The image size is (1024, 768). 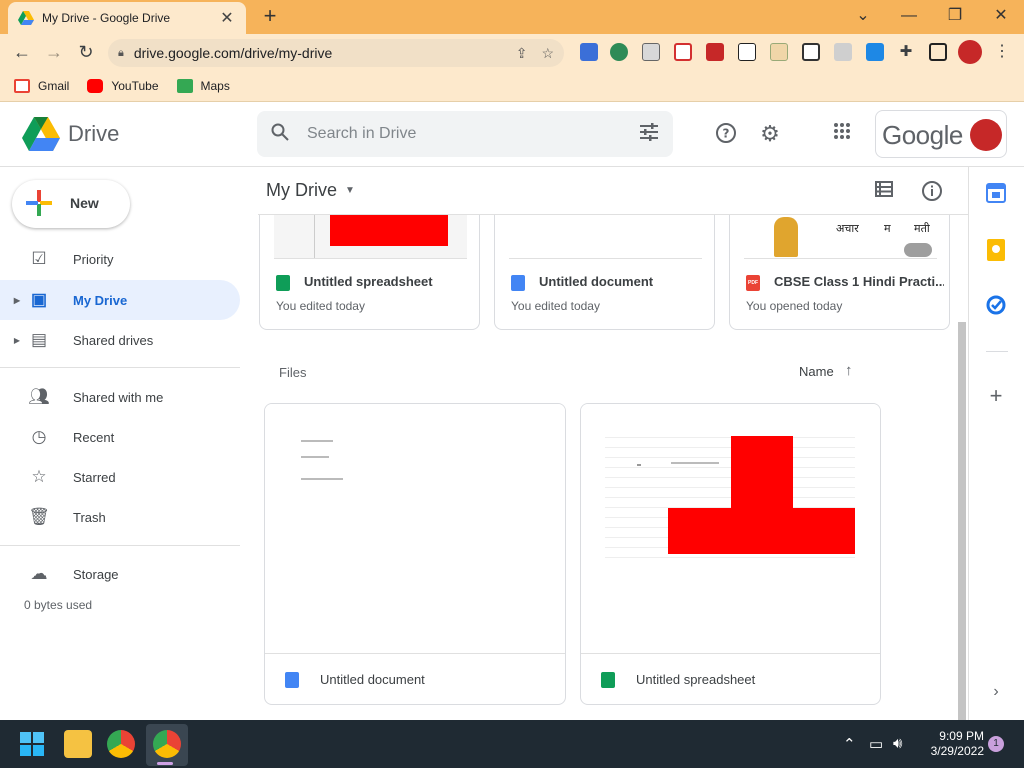 What do you see at coordinates (849, 370) in the screenshot?
I see `sort-direction-arrow-icon: ↑` at bounding box center [849, 370].